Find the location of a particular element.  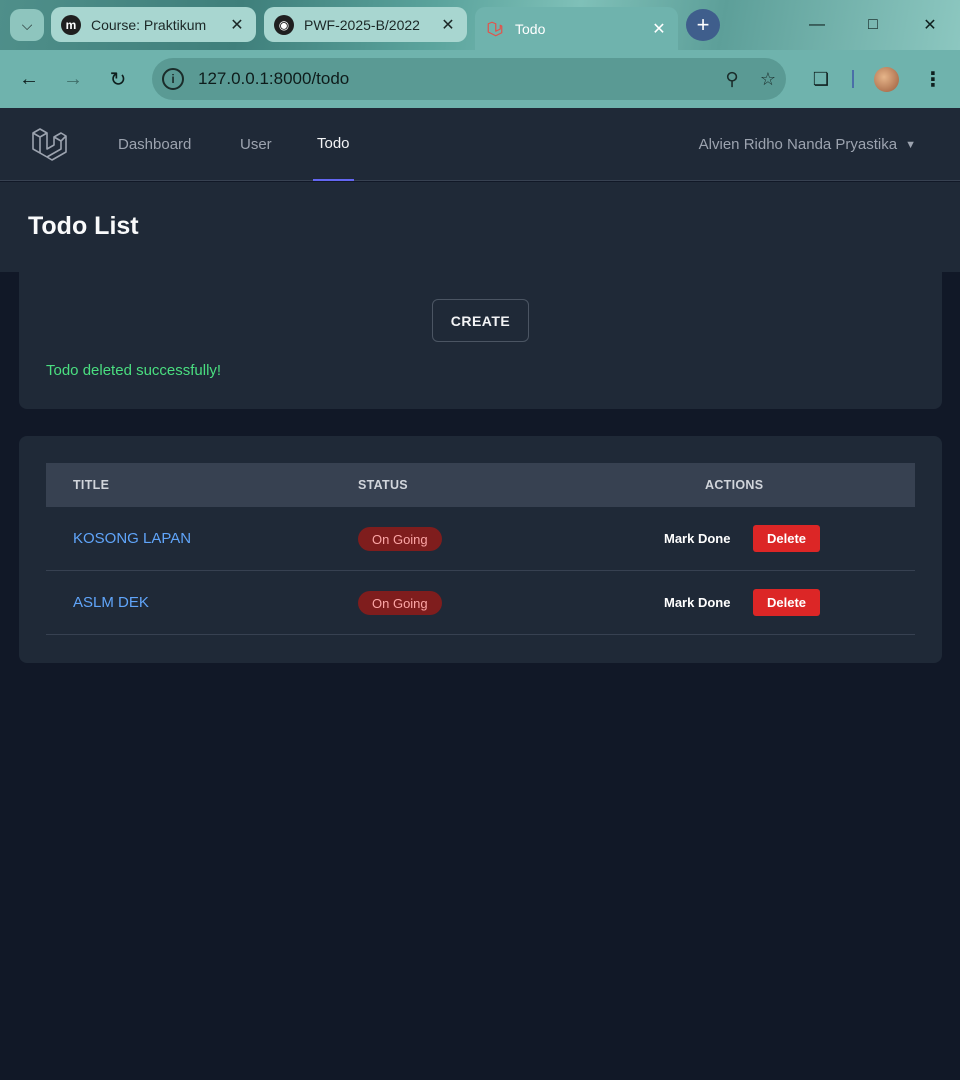

nav-link-user: User is located at coordinates (256, 144).